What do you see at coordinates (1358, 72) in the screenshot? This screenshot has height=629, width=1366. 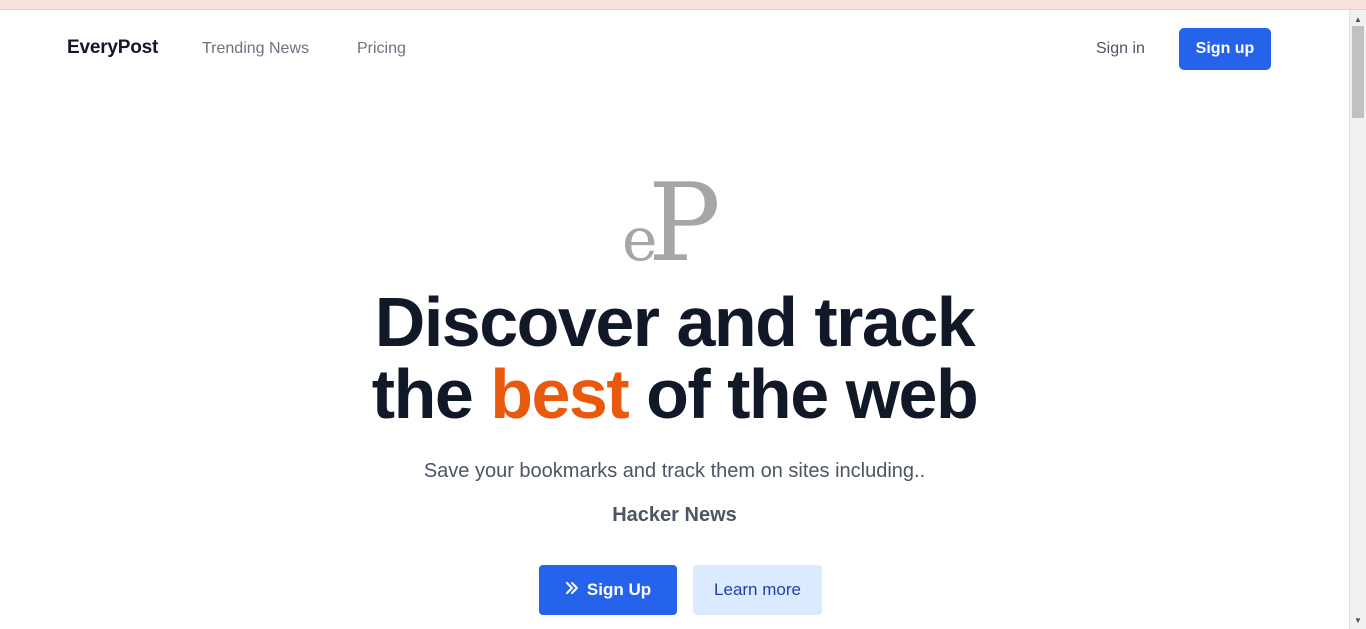 I see `scrollbar-thumb` at bounding box center [1358, 72].